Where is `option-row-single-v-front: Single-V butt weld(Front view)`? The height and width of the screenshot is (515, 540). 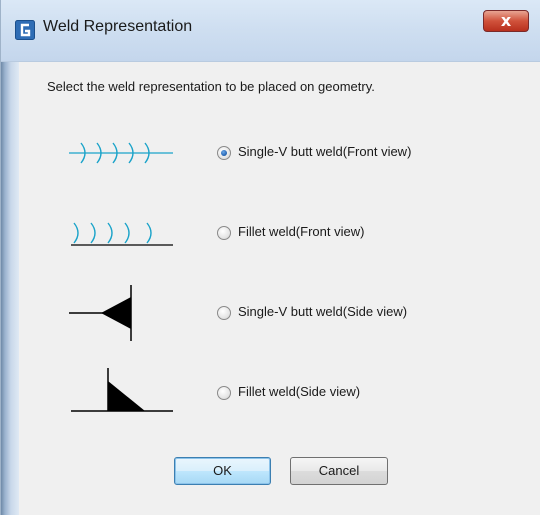 option-row-single-v-front: Single-V butt weld(Front view) is located at coordinates (270, 153).